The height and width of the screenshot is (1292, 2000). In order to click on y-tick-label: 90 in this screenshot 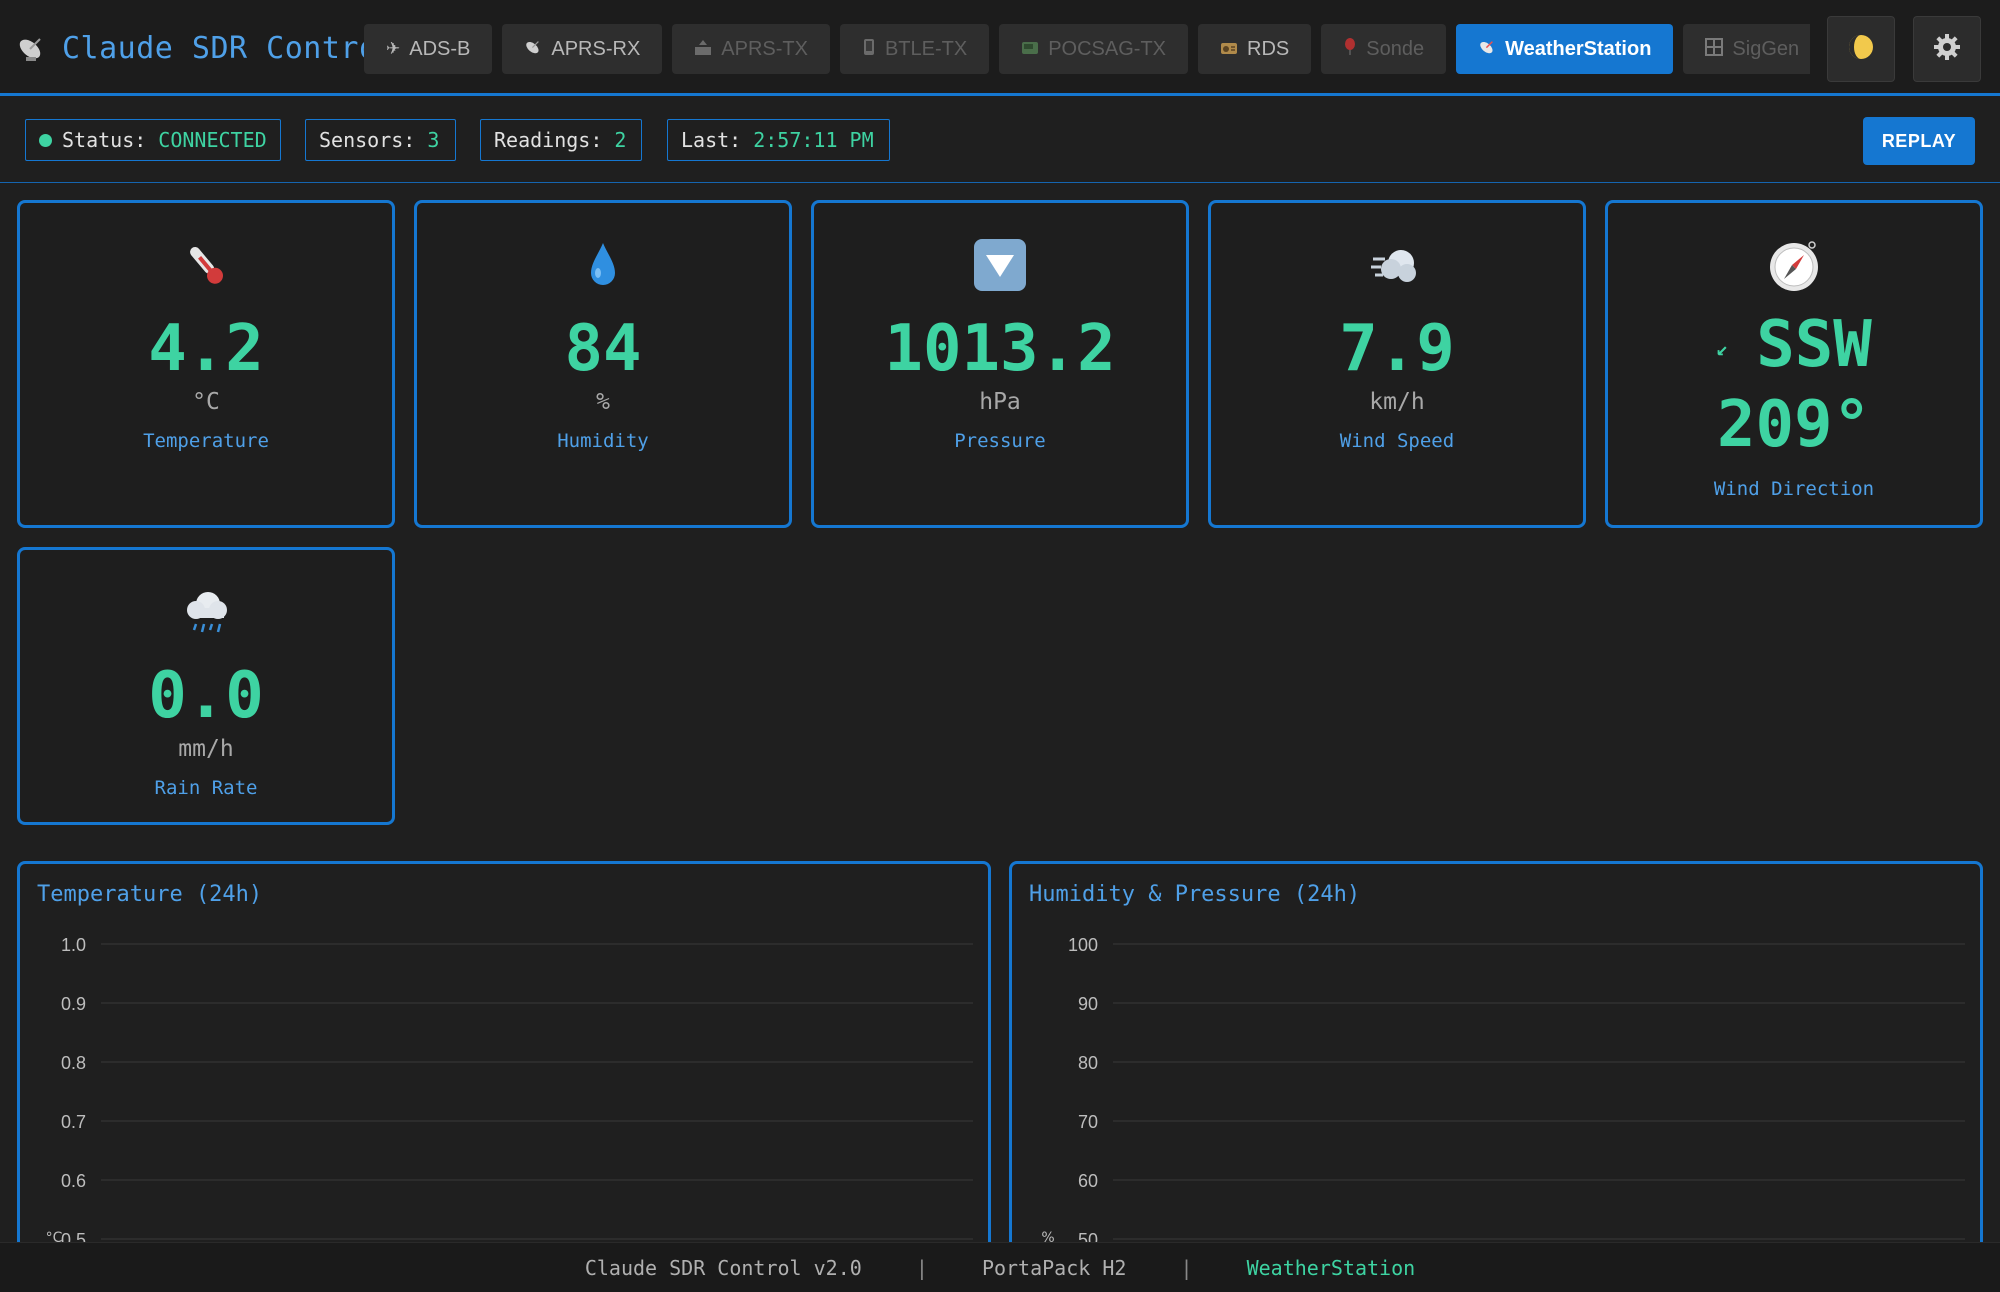, I will do `click(1088, 1004)`.